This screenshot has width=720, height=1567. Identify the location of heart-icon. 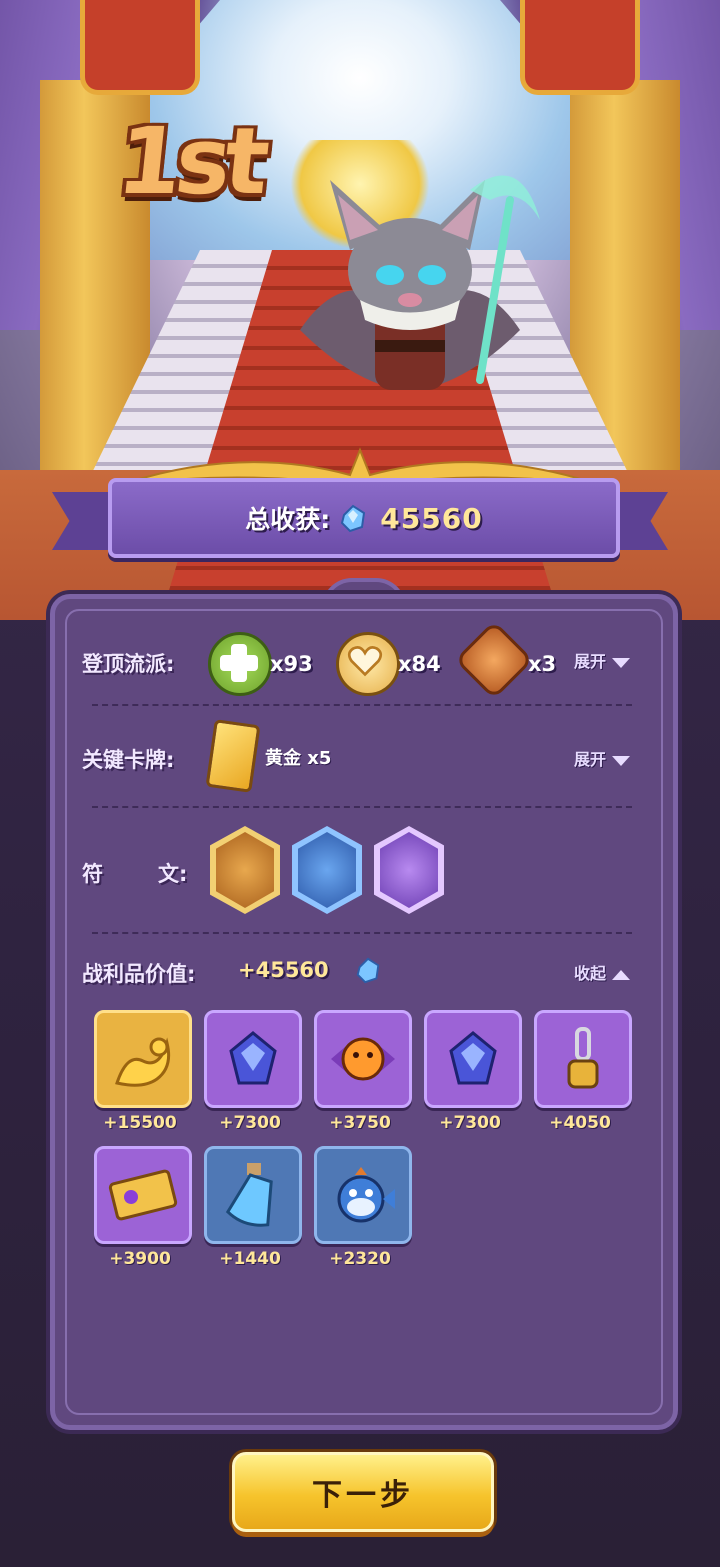
(368, 664).